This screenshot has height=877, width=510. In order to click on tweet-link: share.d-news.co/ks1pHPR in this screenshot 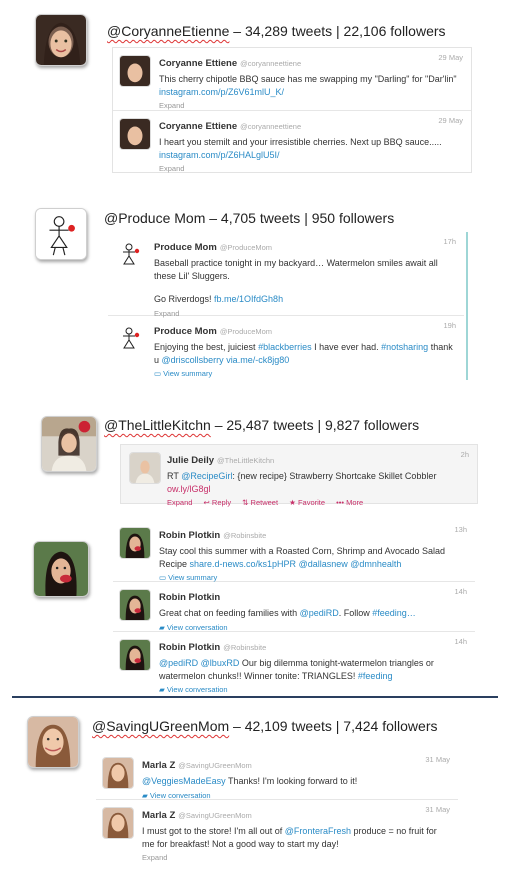, I will do `click(243, 564)`.